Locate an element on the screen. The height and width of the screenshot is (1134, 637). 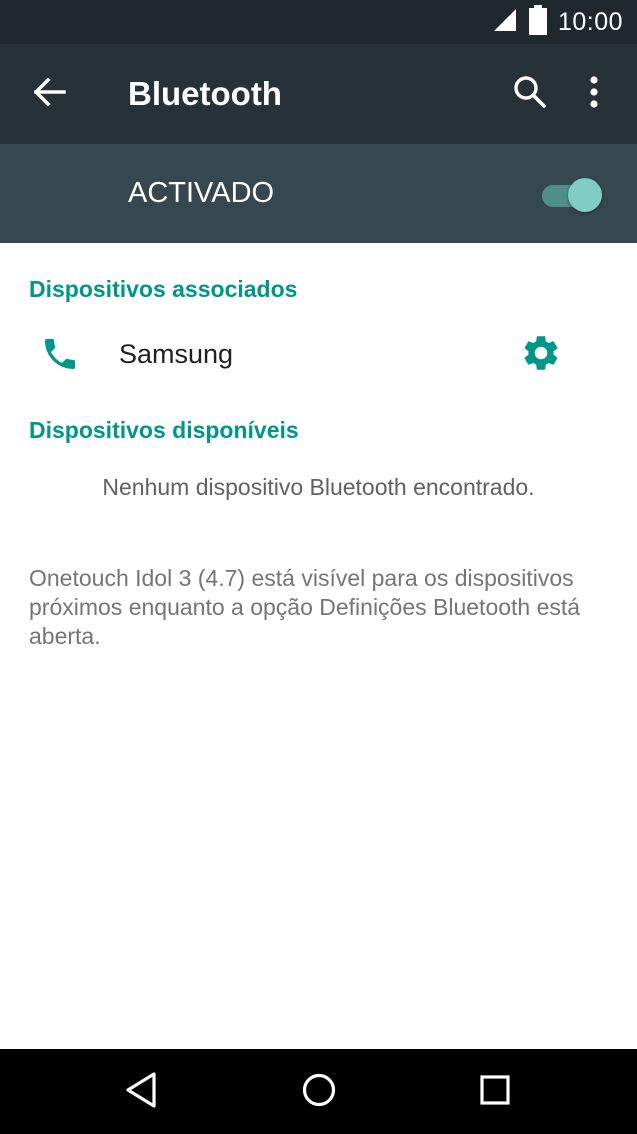
home-circle-icon is located at coordinates (319, 1092).